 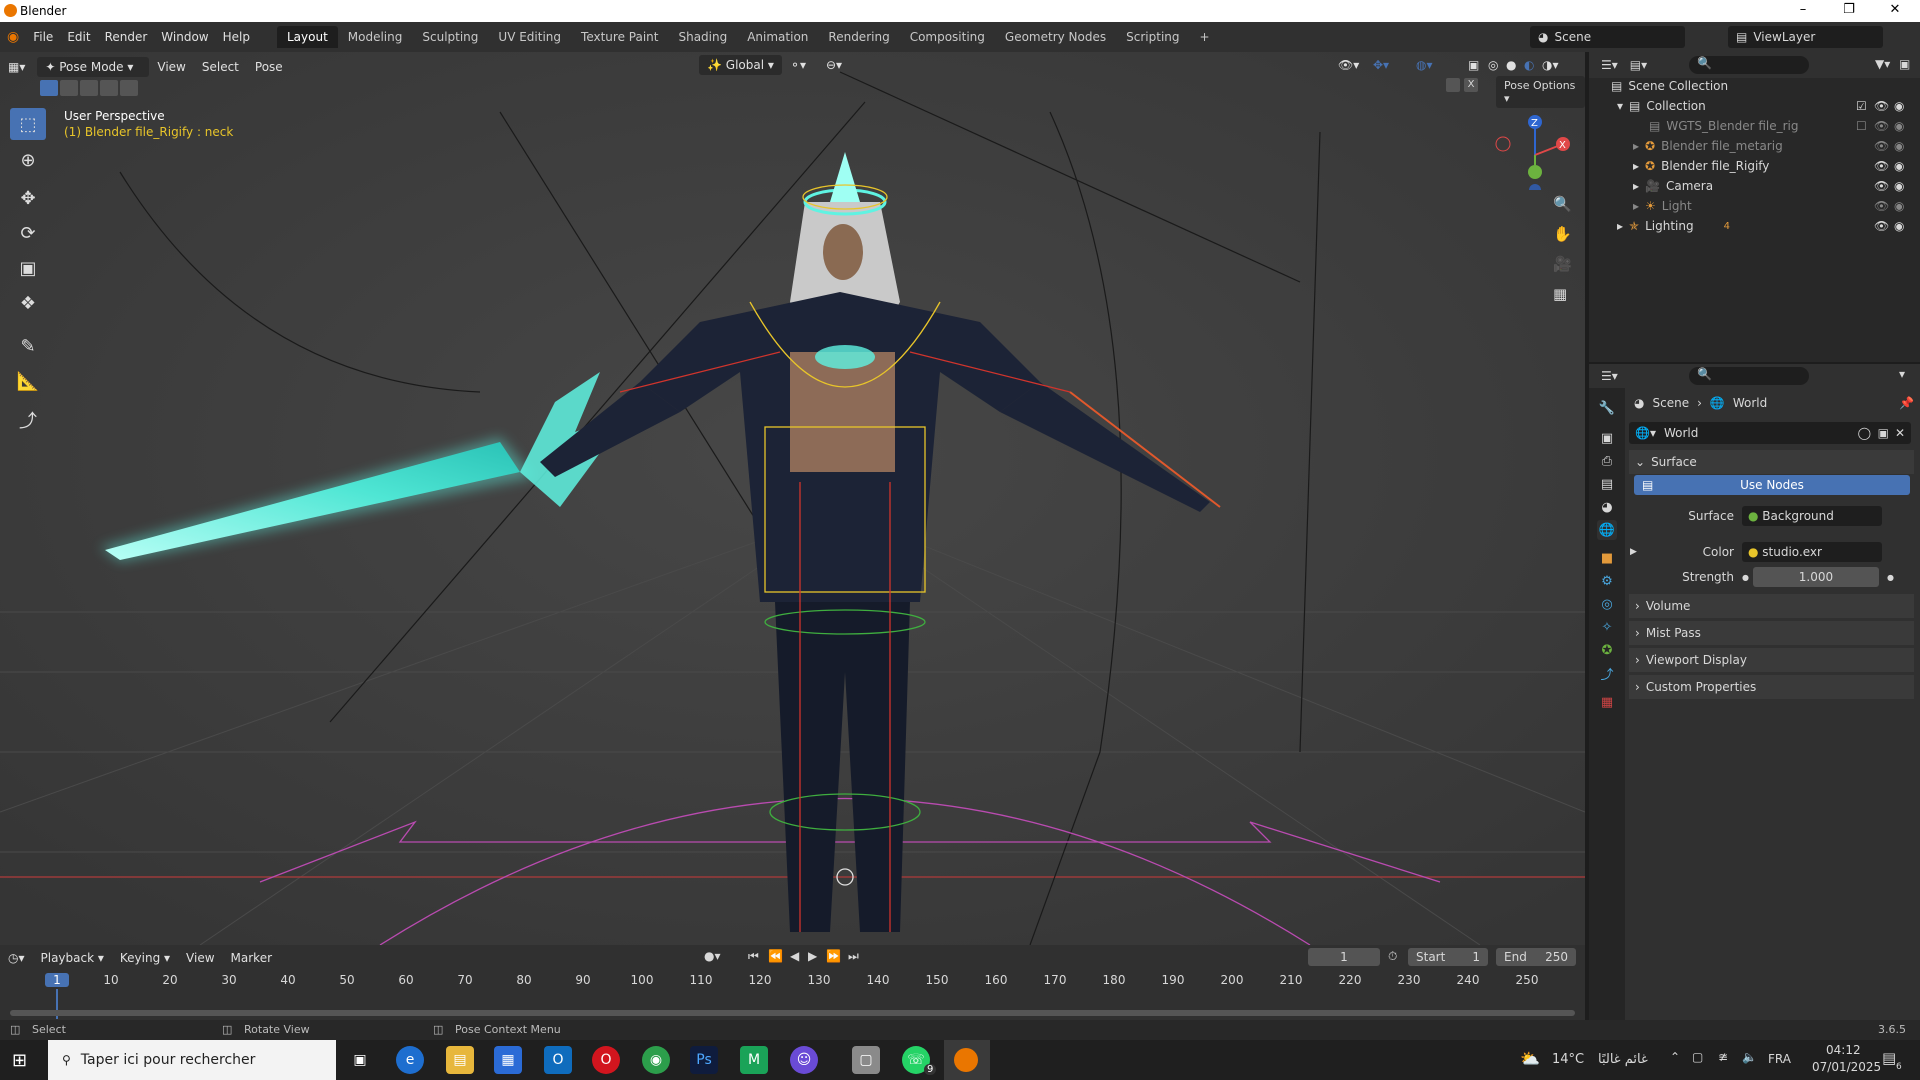 I want to click on transform-orientation-dropdown: ✨ Global ▾, so click(x=740, y=65).